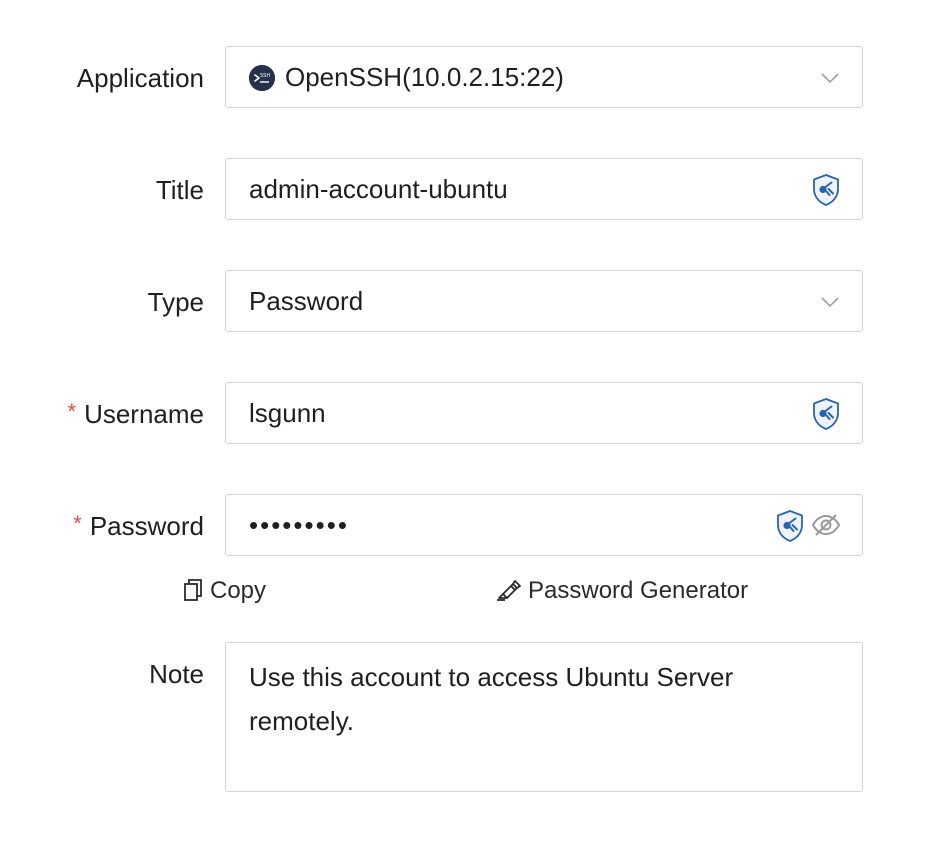  What do you see at coordinates (140, 78) in the screenshot?
I see `application-label: Application` at bounding box center [140, 78].